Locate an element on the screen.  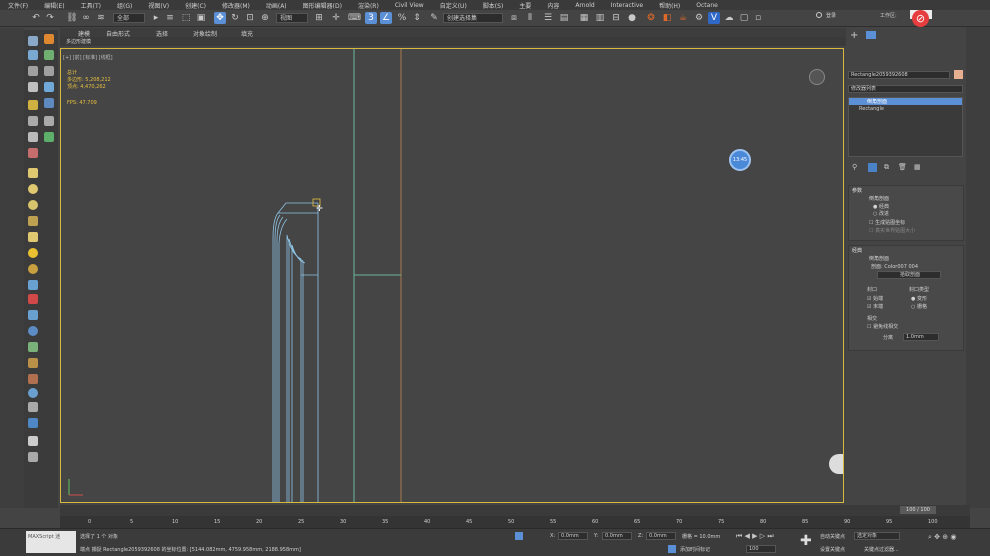
select-rotate-icon: ↻ is located at coordinates (235, 18).